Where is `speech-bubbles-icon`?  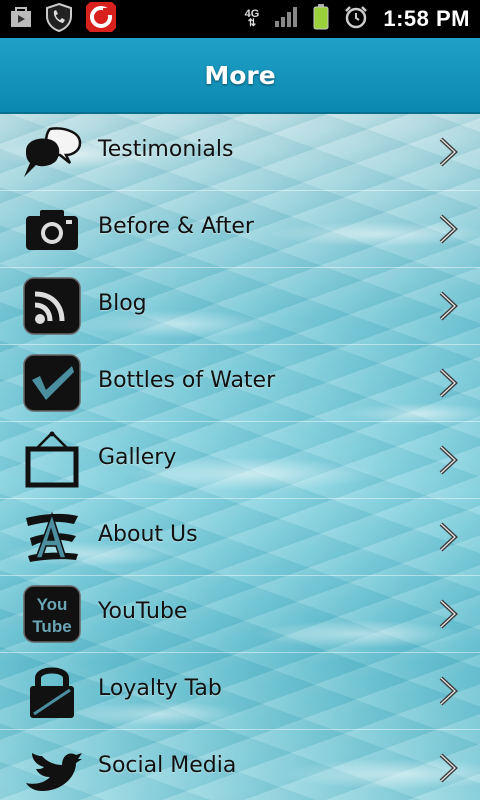 speech-bubbles-icon is located at coordinates (52, 152).